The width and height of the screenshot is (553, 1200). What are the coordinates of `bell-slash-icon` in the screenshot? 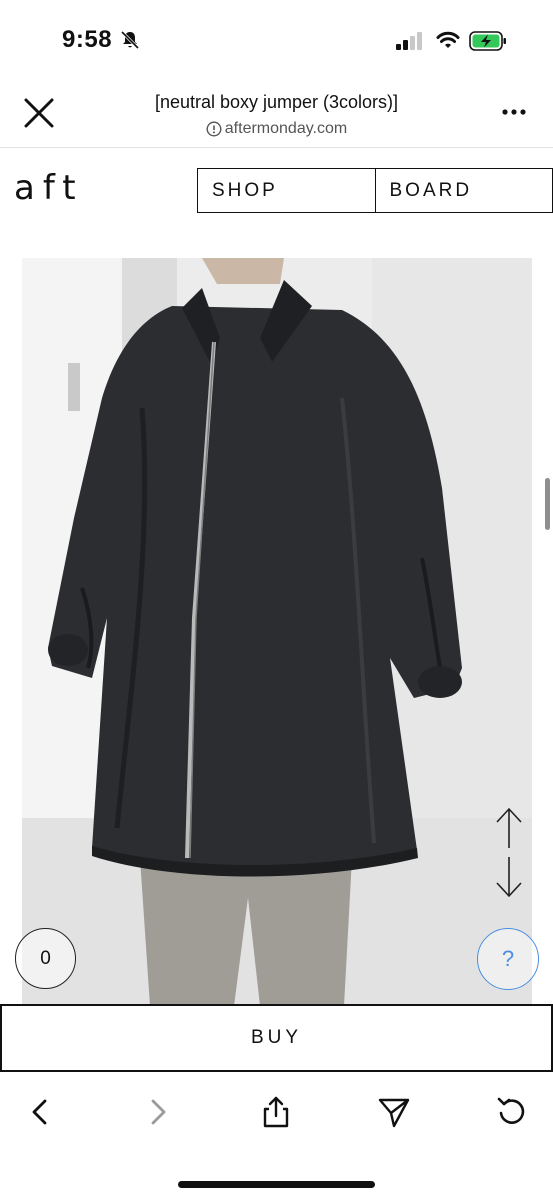 It's located at (130, 40).